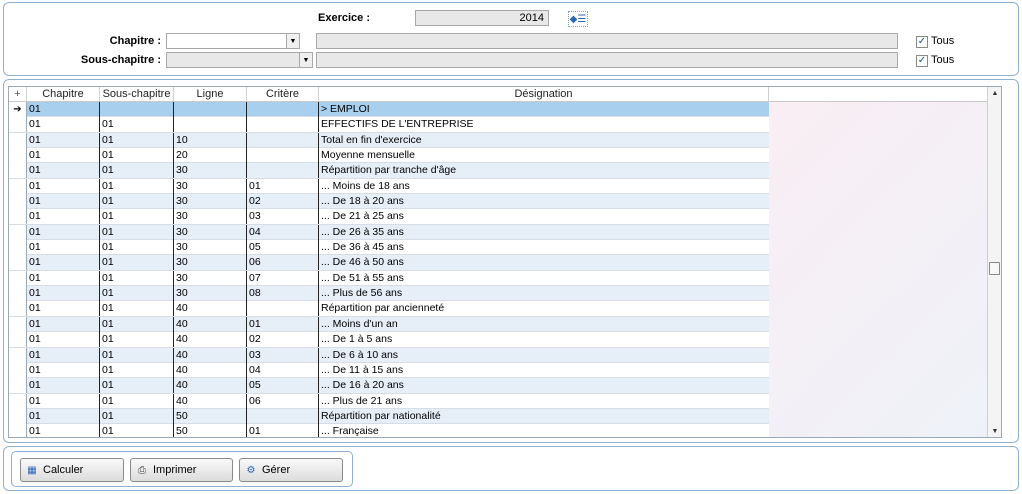 This screenshot has height=494, width=1022. I want to click on cell-designation: ... Moins d'un an, so click(544, 324).